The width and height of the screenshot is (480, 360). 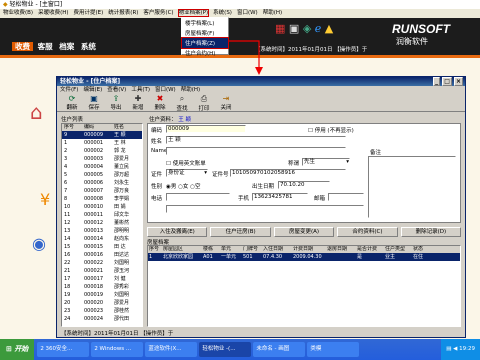 What do you see at coordinates (22, 46) in the screenshot?
I see `tab-billing: 收费` at bounding box center [22, 46].